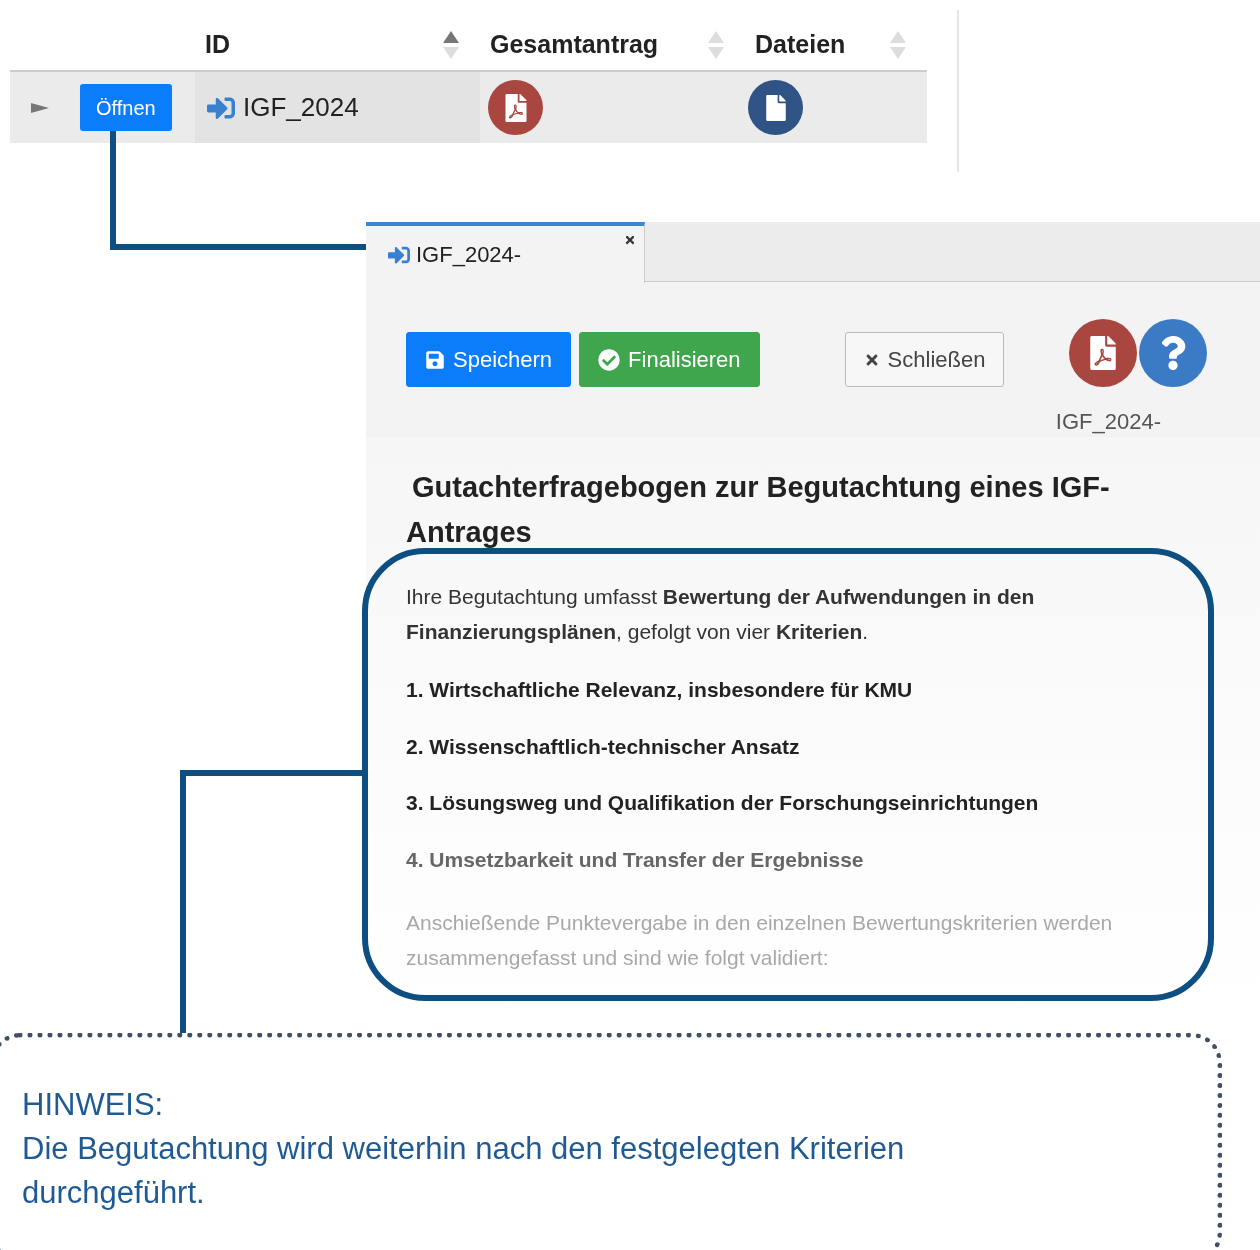  Describe the element at coordinates (217, 45) in the screenshot. I see `column-header: ID` at that location.